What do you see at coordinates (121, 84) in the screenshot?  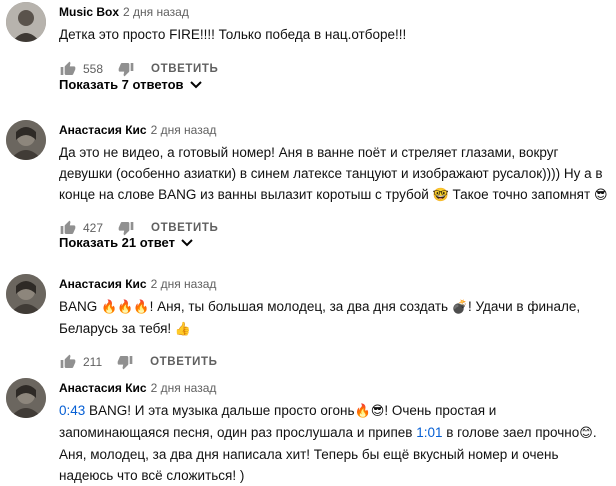 I see `show-replies-label: Показать 7 ответов` at bounding box center [121, 84].